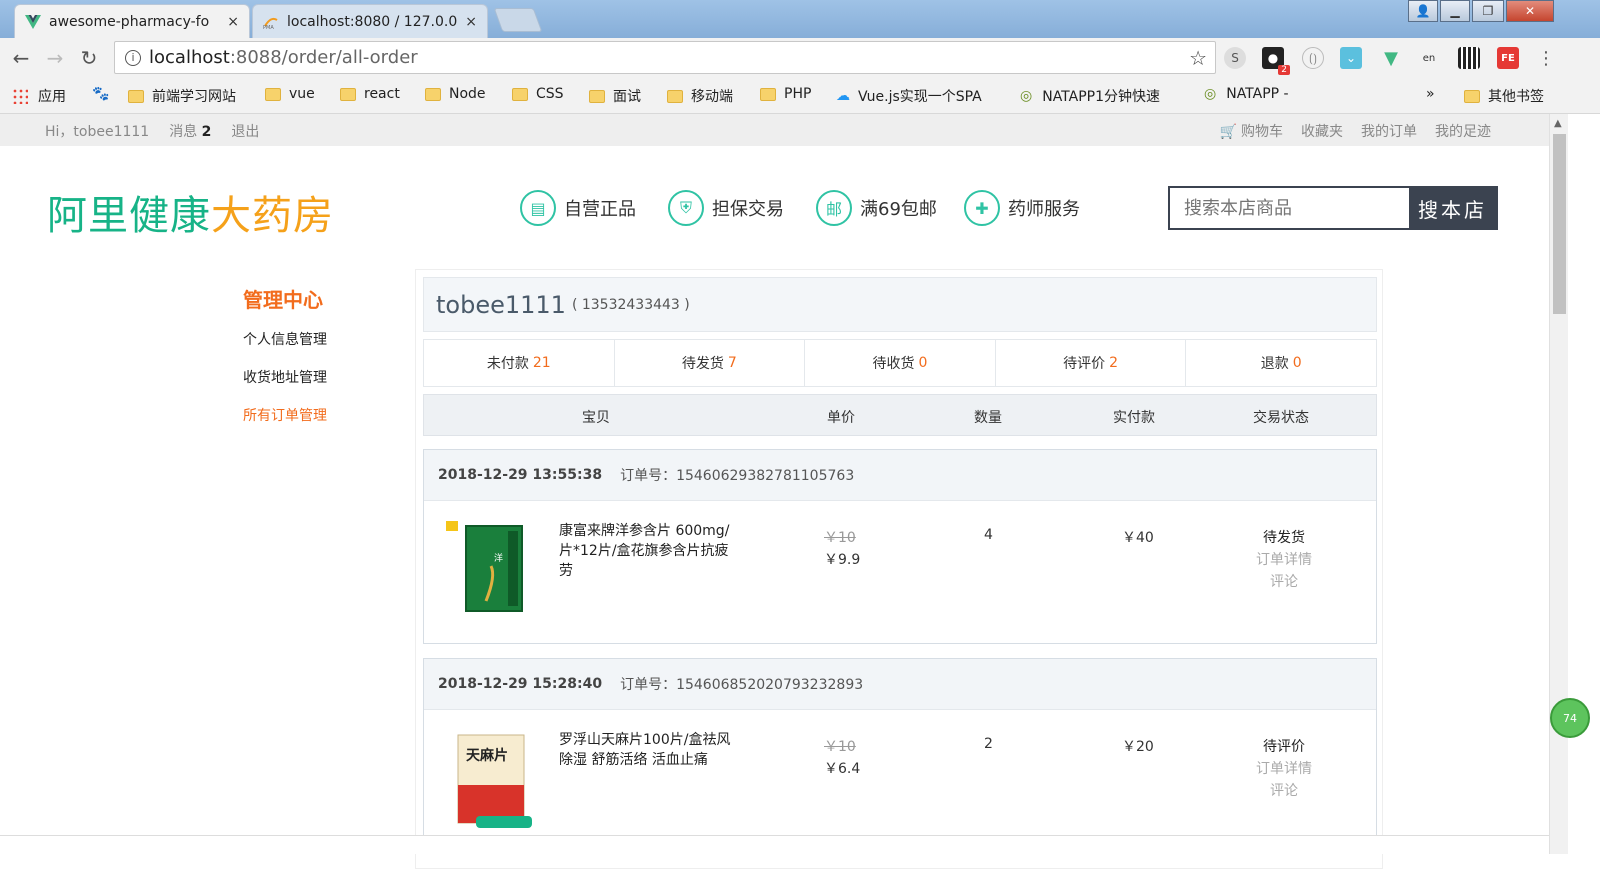 The image size is (1600, 869). What do you see at coordinates (1322, 131) in the screenshot?
I see `favorites-link: 收藏夹` at bounding box center [1322, 131].